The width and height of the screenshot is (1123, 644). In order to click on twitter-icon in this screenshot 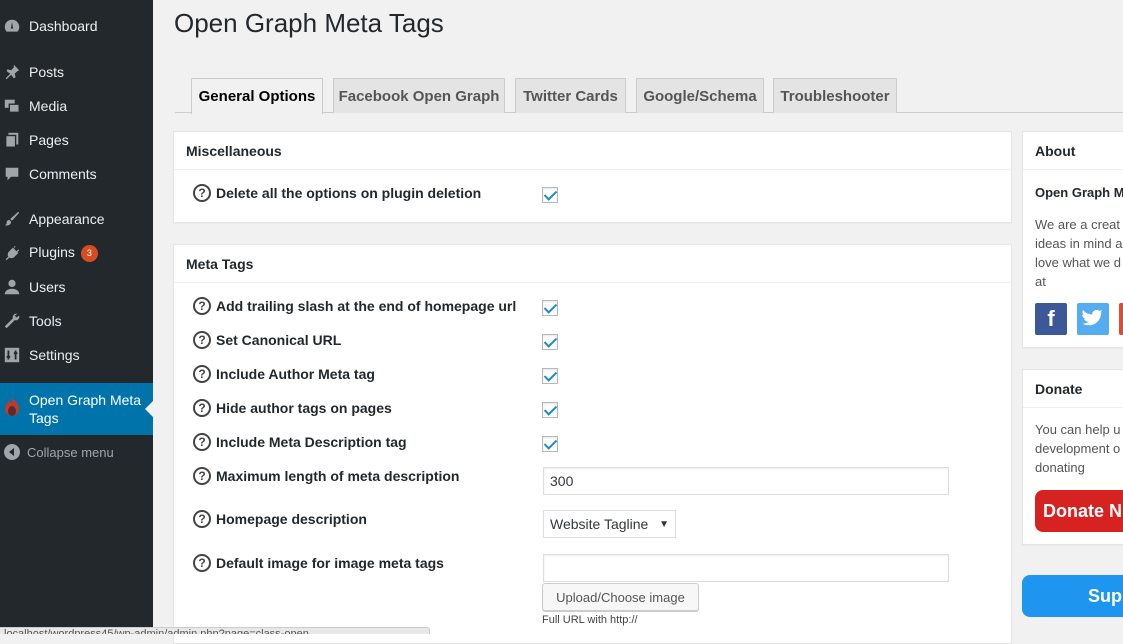, I will do `click(1093, 319)`.